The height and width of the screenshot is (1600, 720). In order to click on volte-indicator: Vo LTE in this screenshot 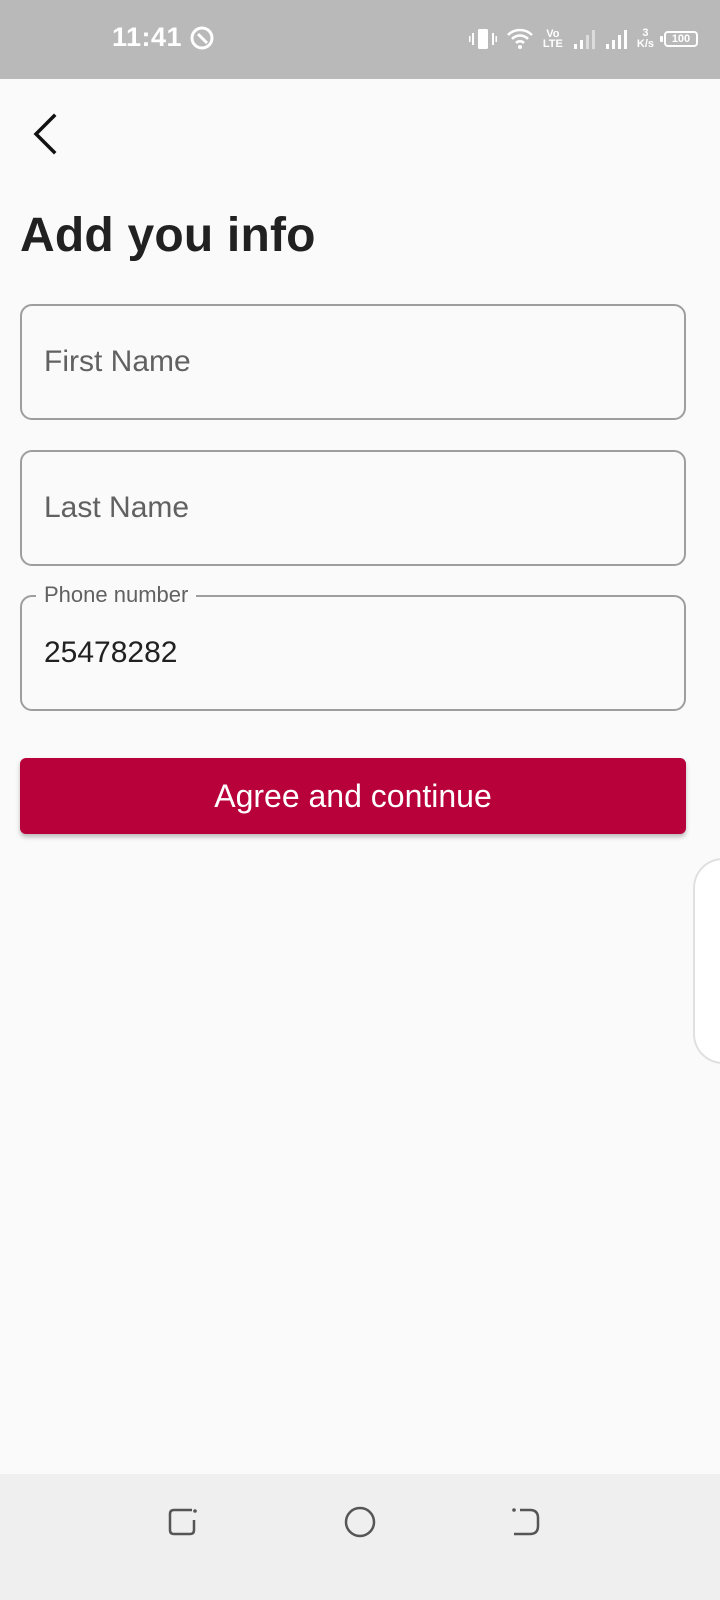, I will do `click(552, 39)`.